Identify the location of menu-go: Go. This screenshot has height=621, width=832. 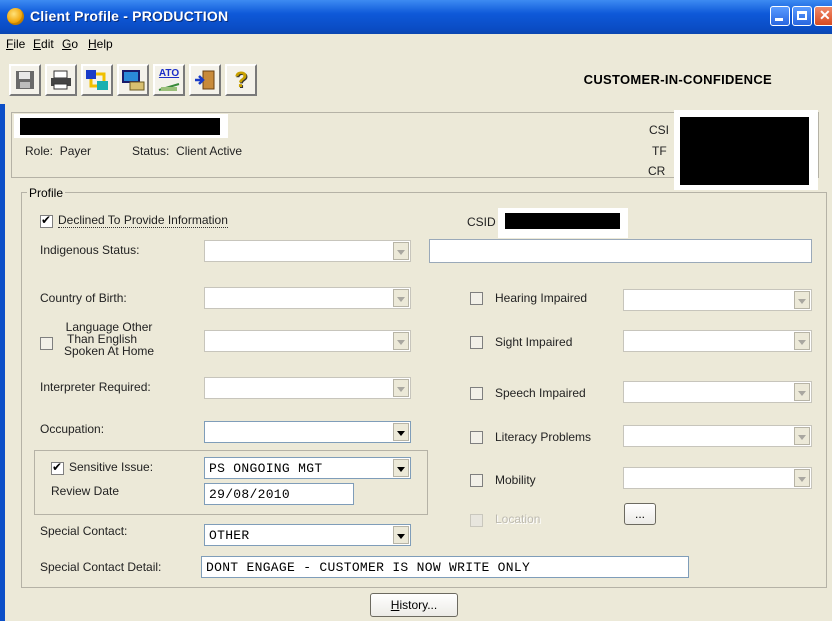
(70, 44).